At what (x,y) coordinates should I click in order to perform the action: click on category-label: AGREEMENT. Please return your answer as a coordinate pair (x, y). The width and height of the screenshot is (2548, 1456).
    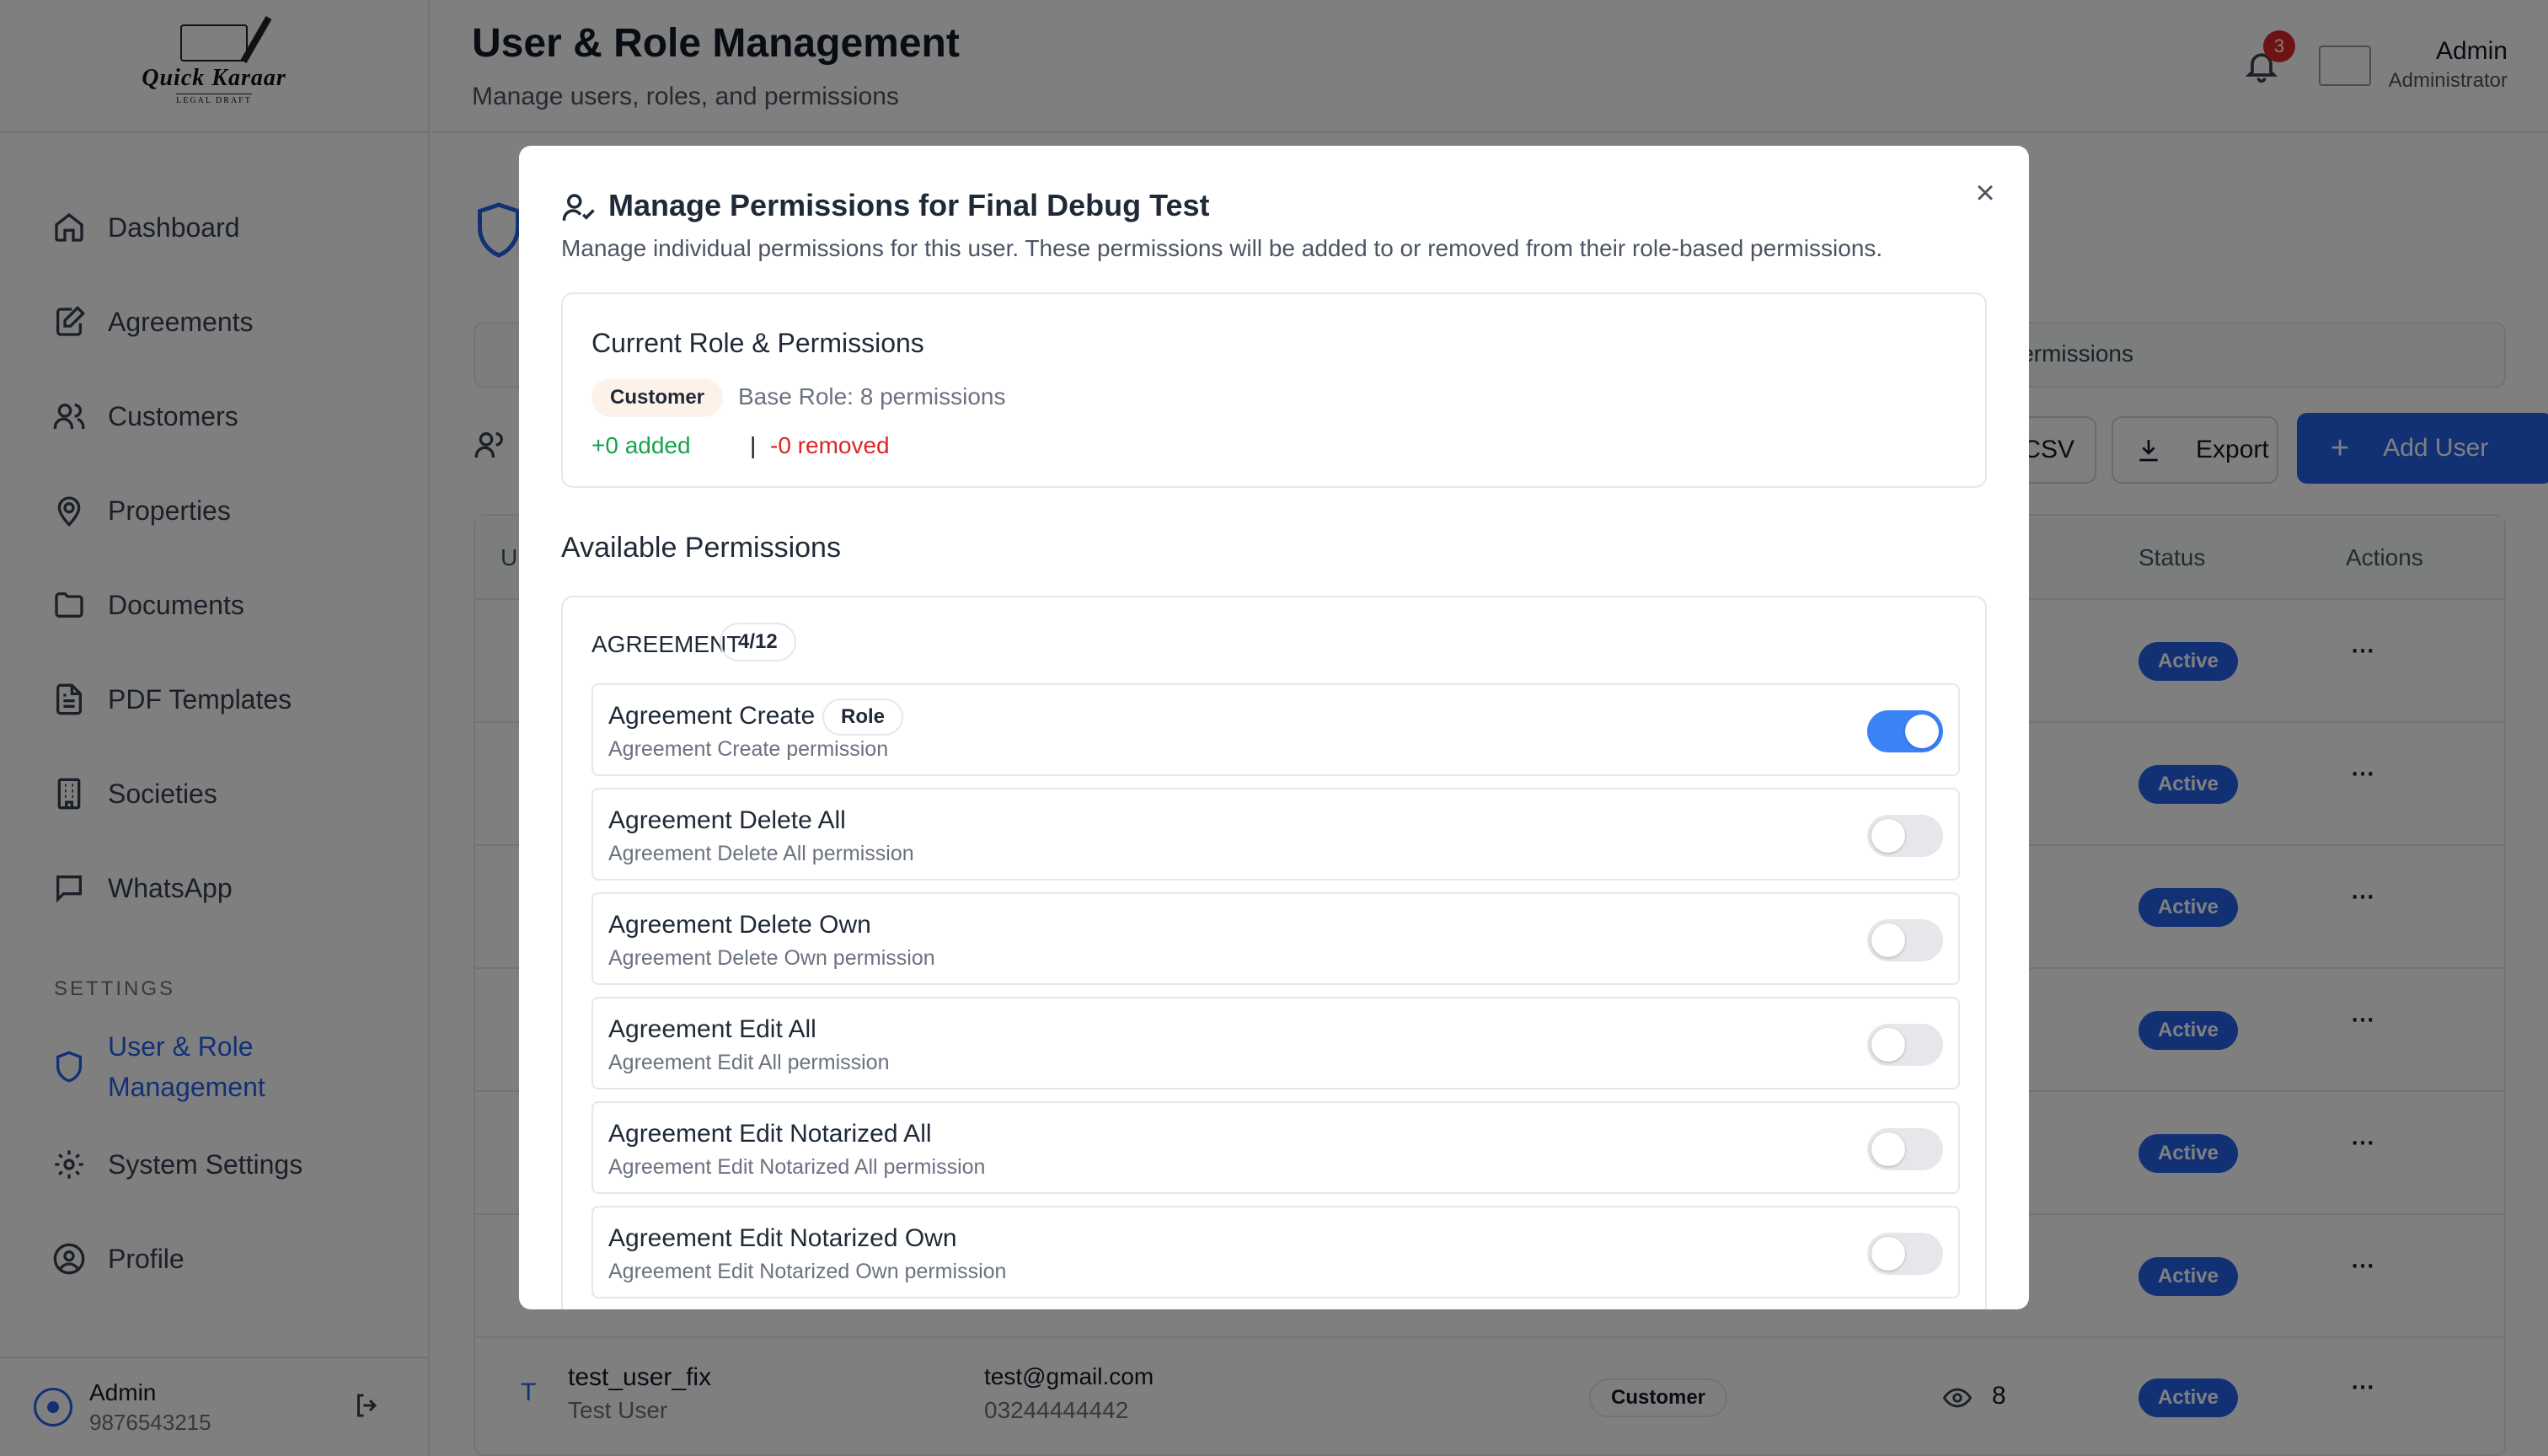
    Looking at the image, I should click on (666, 644).